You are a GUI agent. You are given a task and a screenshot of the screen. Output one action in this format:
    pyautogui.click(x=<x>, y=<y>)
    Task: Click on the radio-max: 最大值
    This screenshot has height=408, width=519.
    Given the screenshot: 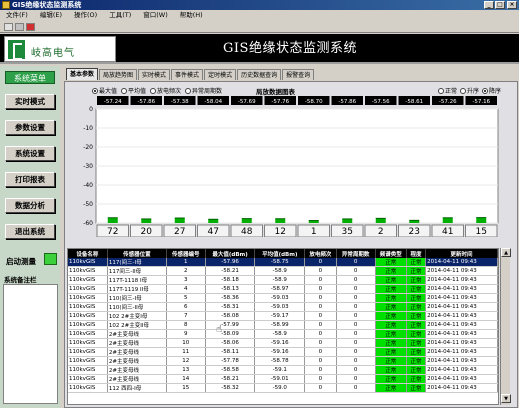 What is the action you would take?
    pyautogui.click(x=104, y=90)
    